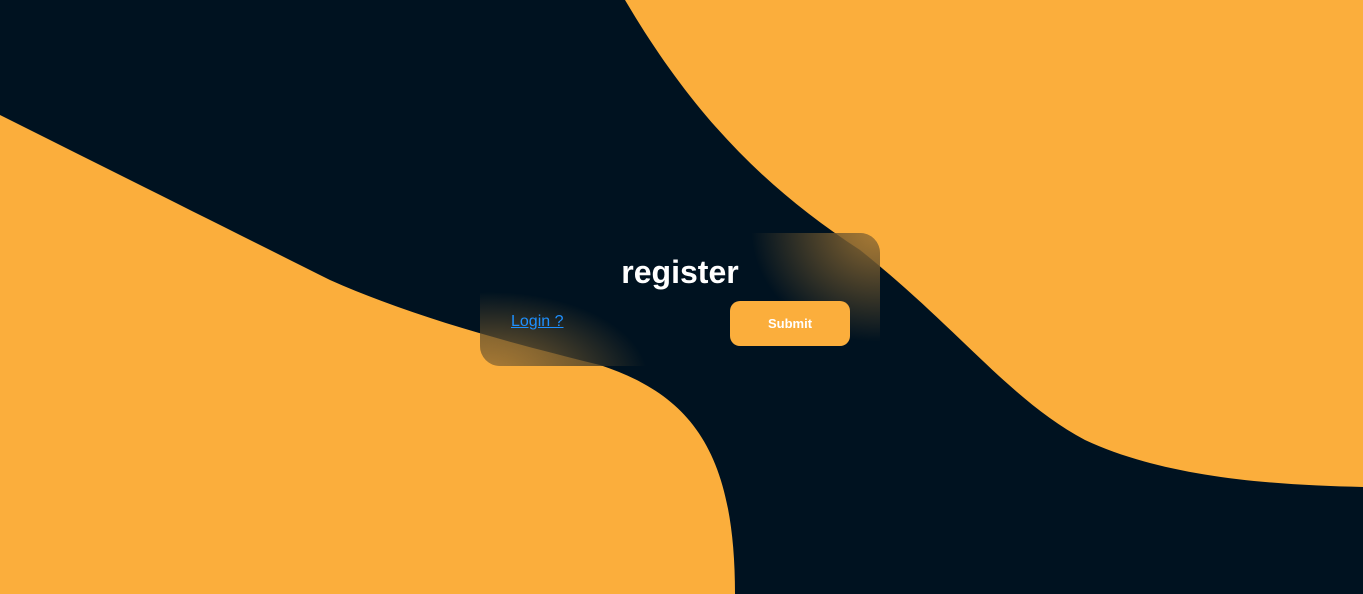 This screenshot has width=1363, height=594. I want to click on submit-button: Submit, so click(790, 323).